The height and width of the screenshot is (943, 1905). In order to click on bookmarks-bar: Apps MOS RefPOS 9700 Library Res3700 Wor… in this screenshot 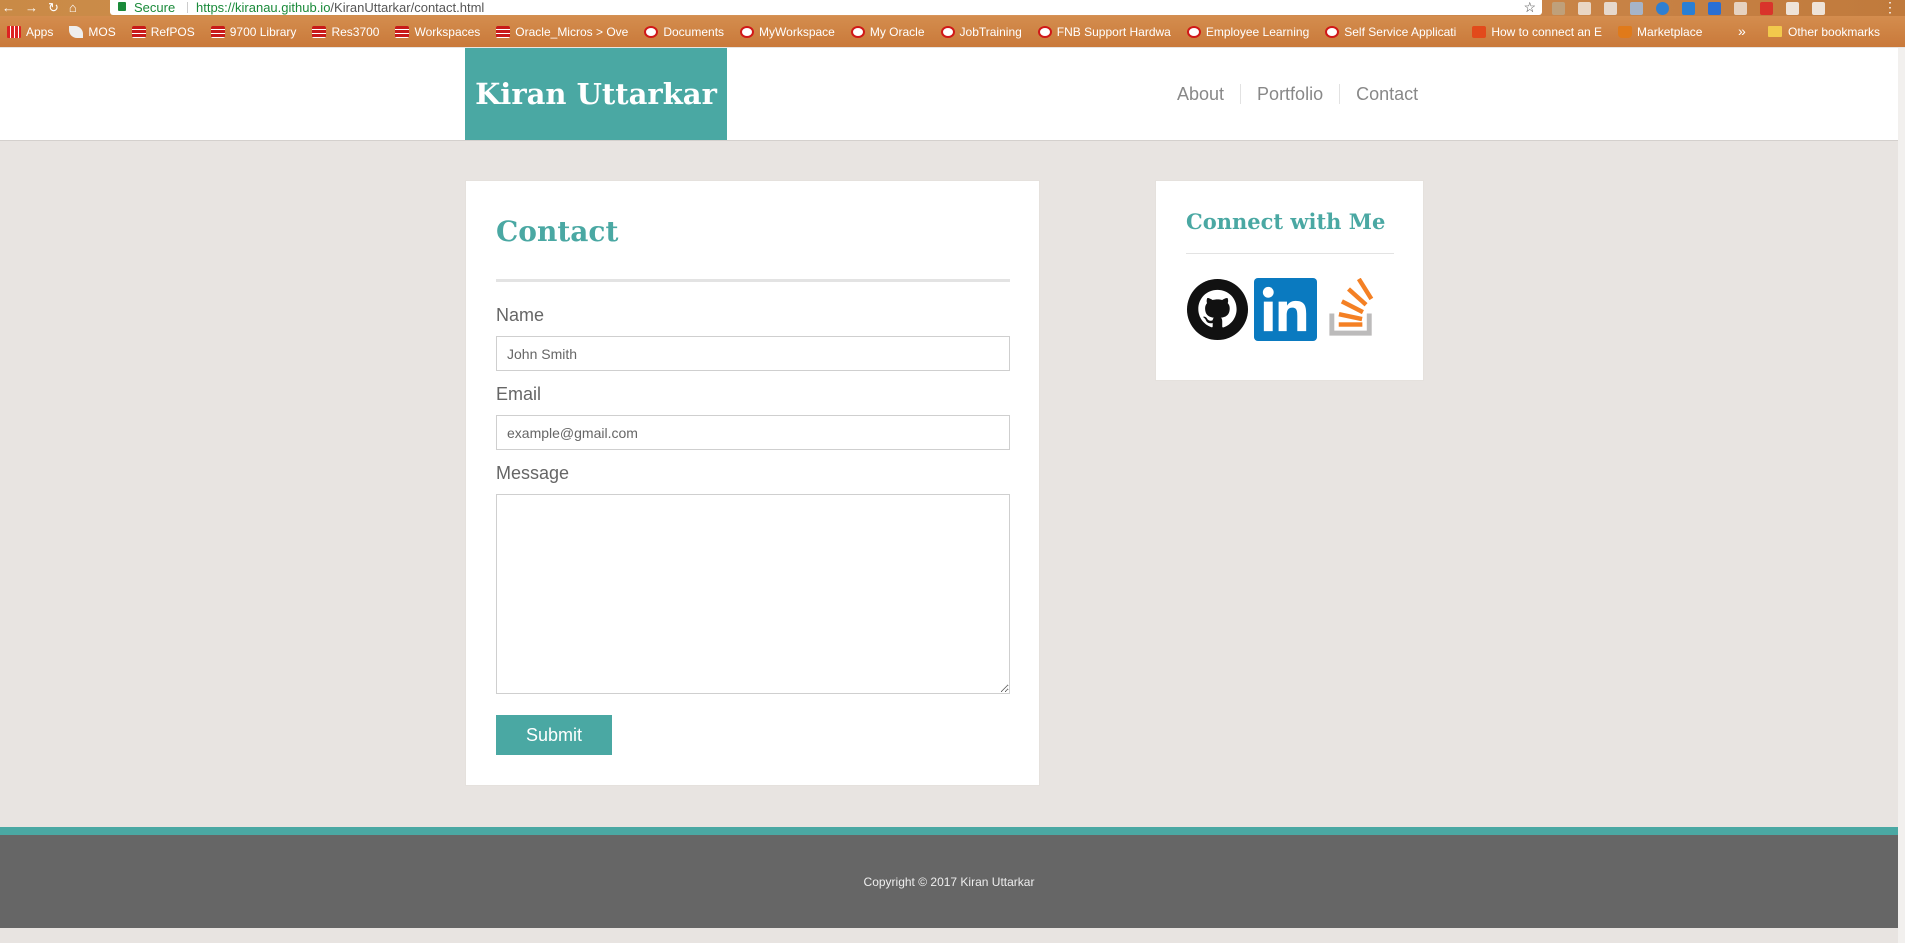, I will do `click(952, 31)`.